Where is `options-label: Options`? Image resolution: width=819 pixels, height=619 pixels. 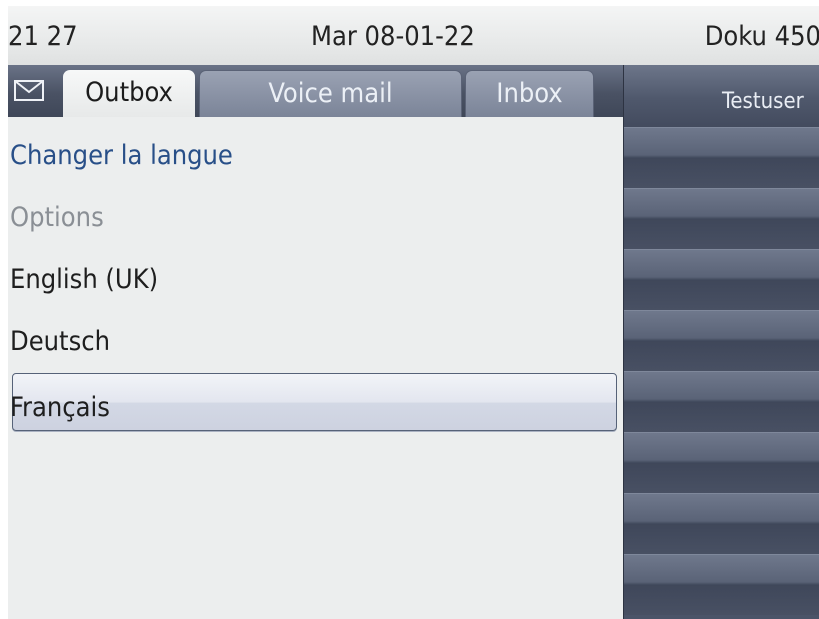
options-label: Options is located at coordinates (57, 217).